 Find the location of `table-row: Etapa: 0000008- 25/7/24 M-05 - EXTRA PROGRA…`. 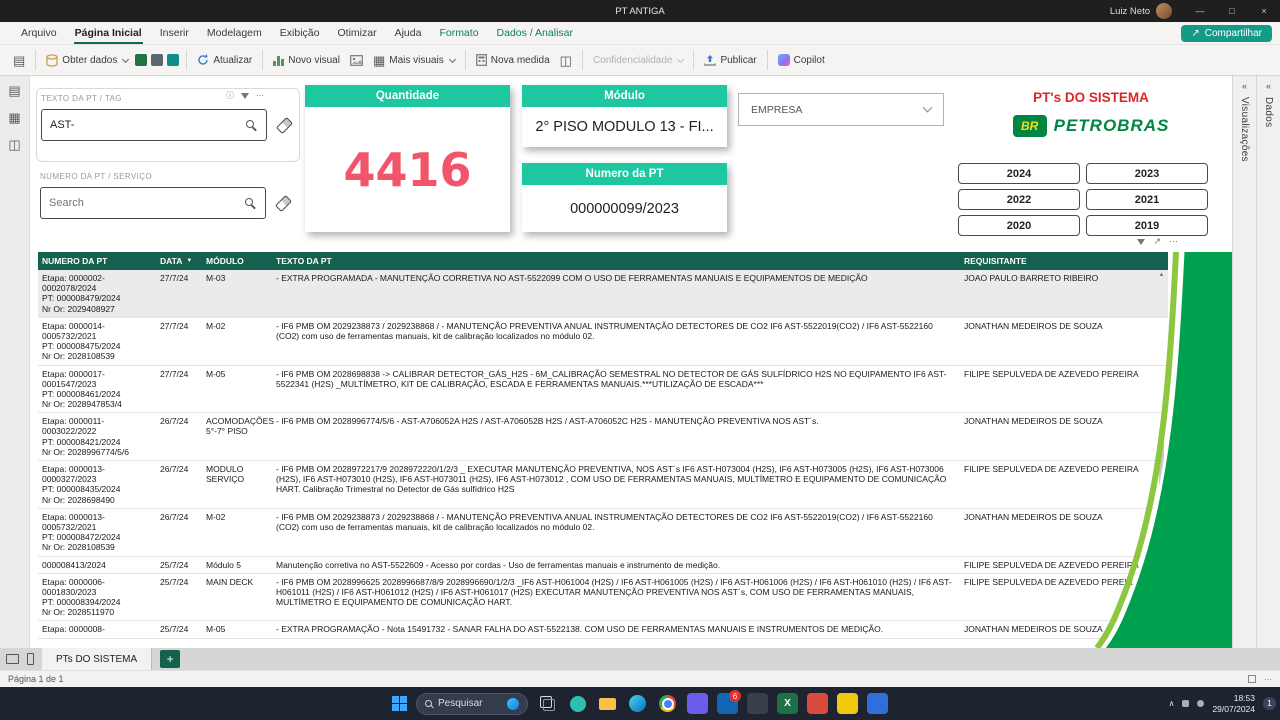

table-row: Etapa: 0000008- 25/7/24 M-05 - EXTRA PROGRA… is located at coordinates (603, 630).